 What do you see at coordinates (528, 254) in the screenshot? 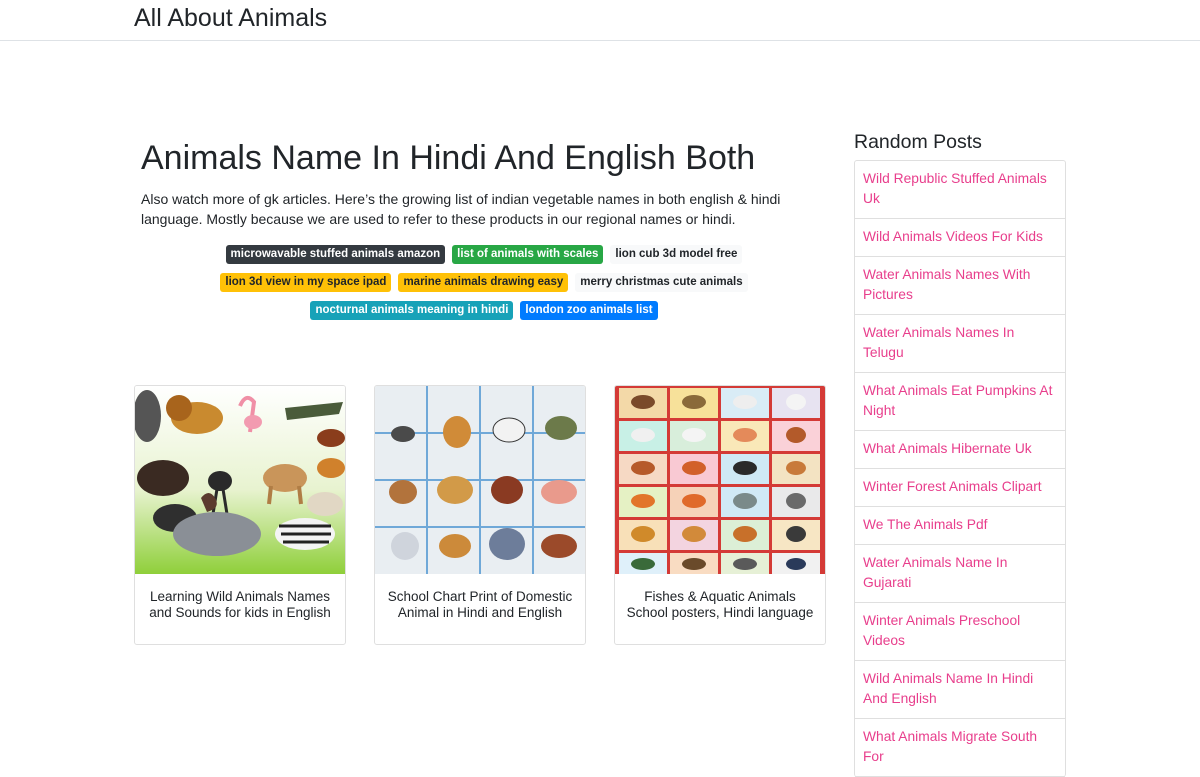
I see `tag-link: list of animals with scales` at bounding box center [528, 254].